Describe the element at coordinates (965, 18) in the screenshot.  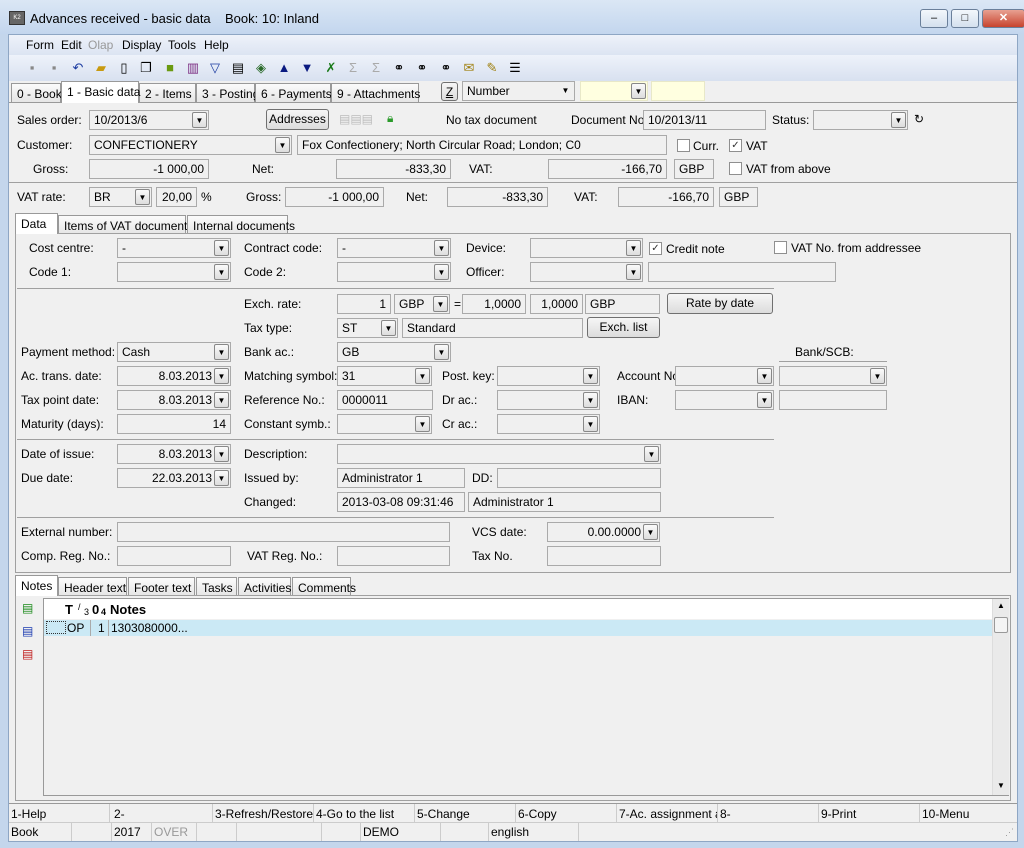
I see `maximize-button: □` at that location.